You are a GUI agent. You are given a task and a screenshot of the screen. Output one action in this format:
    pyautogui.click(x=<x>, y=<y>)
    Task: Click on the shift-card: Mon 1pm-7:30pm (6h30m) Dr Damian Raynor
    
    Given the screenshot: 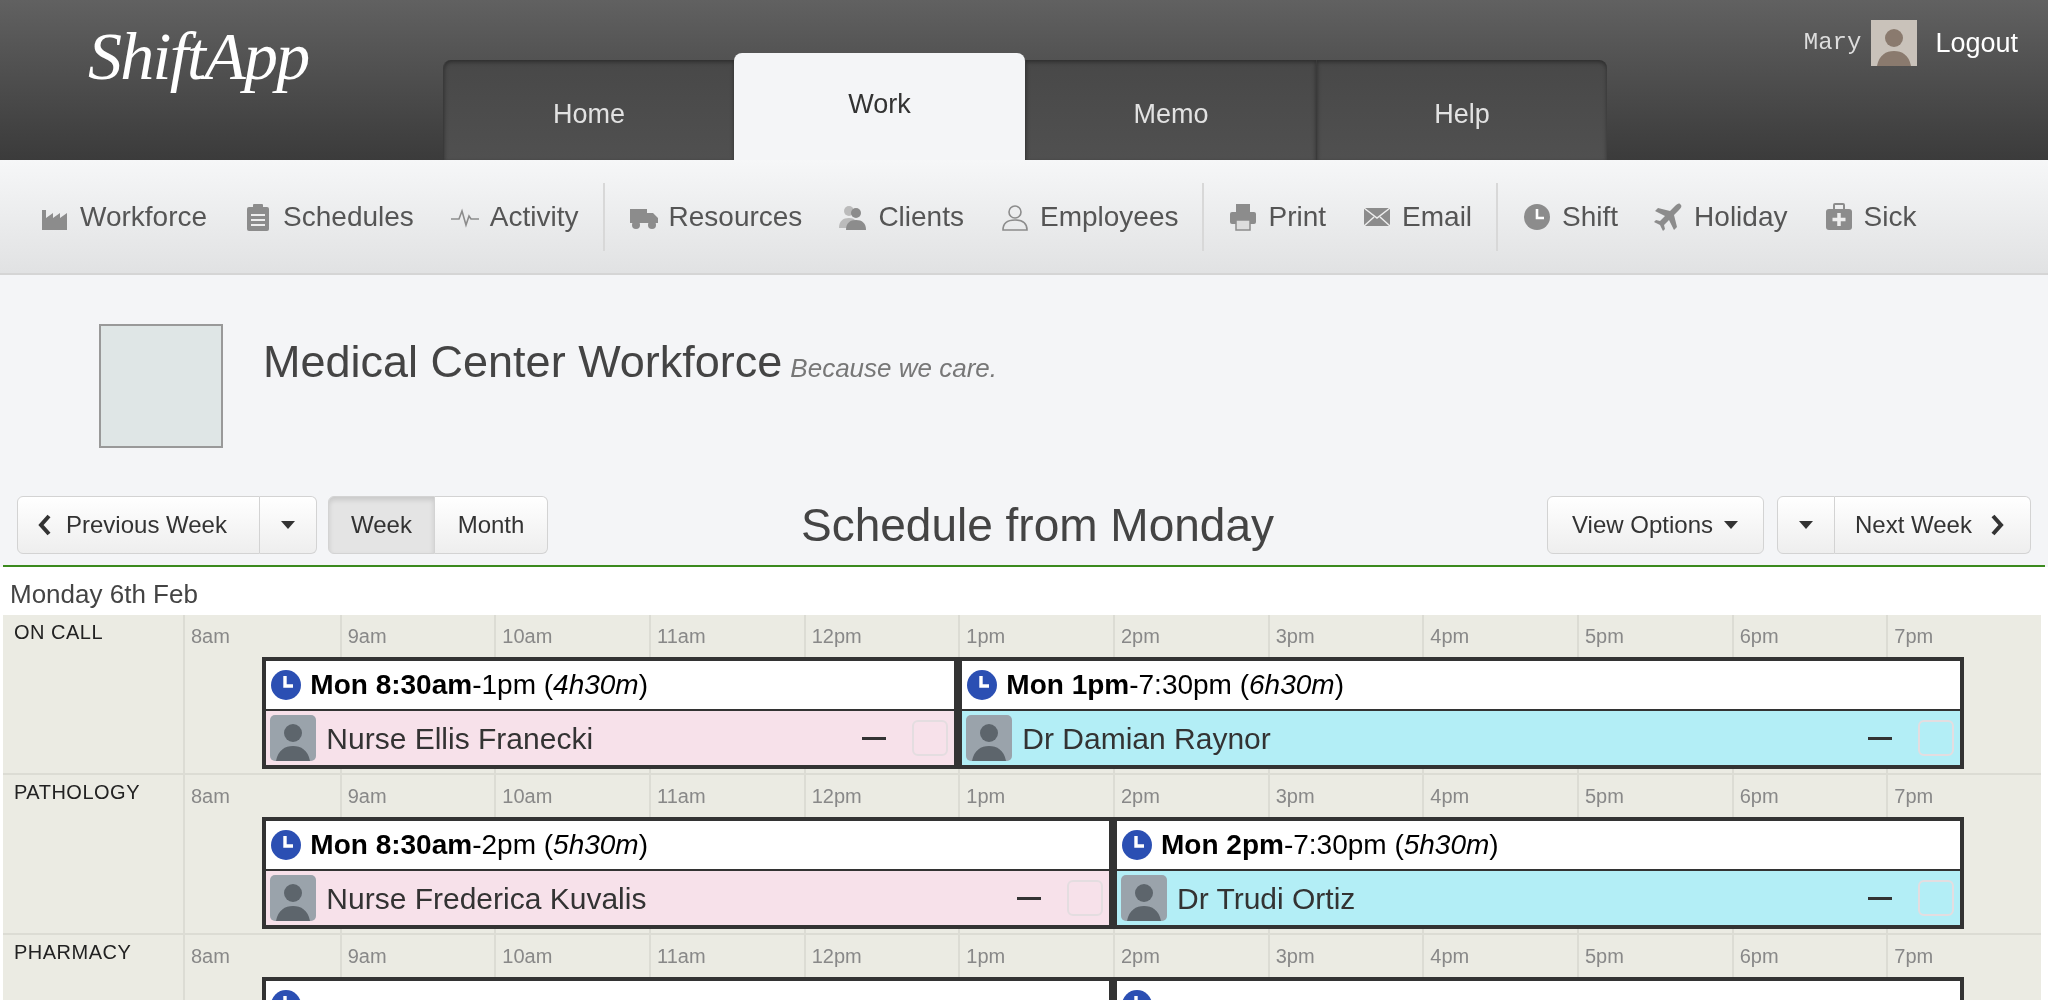 What is the action you would take?
    pyautogui.click(x=1461, y=713)
    